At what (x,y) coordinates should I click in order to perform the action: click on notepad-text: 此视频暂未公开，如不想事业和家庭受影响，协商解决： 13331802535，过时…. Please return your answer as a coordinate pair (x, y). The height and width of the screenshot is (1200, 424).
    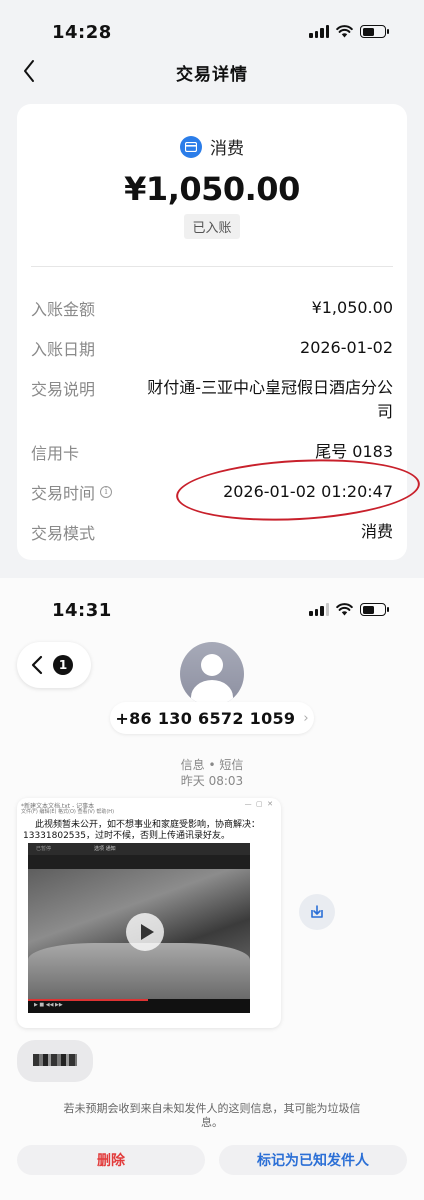
    Looking at the image, I should click on (142, 830).